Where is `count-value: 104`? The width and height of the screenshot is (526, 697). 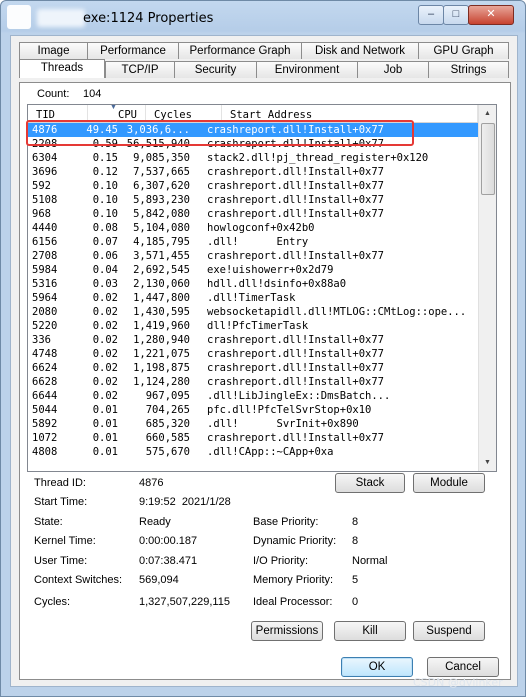 count-value: 104 is located at coordinates (92, 94).